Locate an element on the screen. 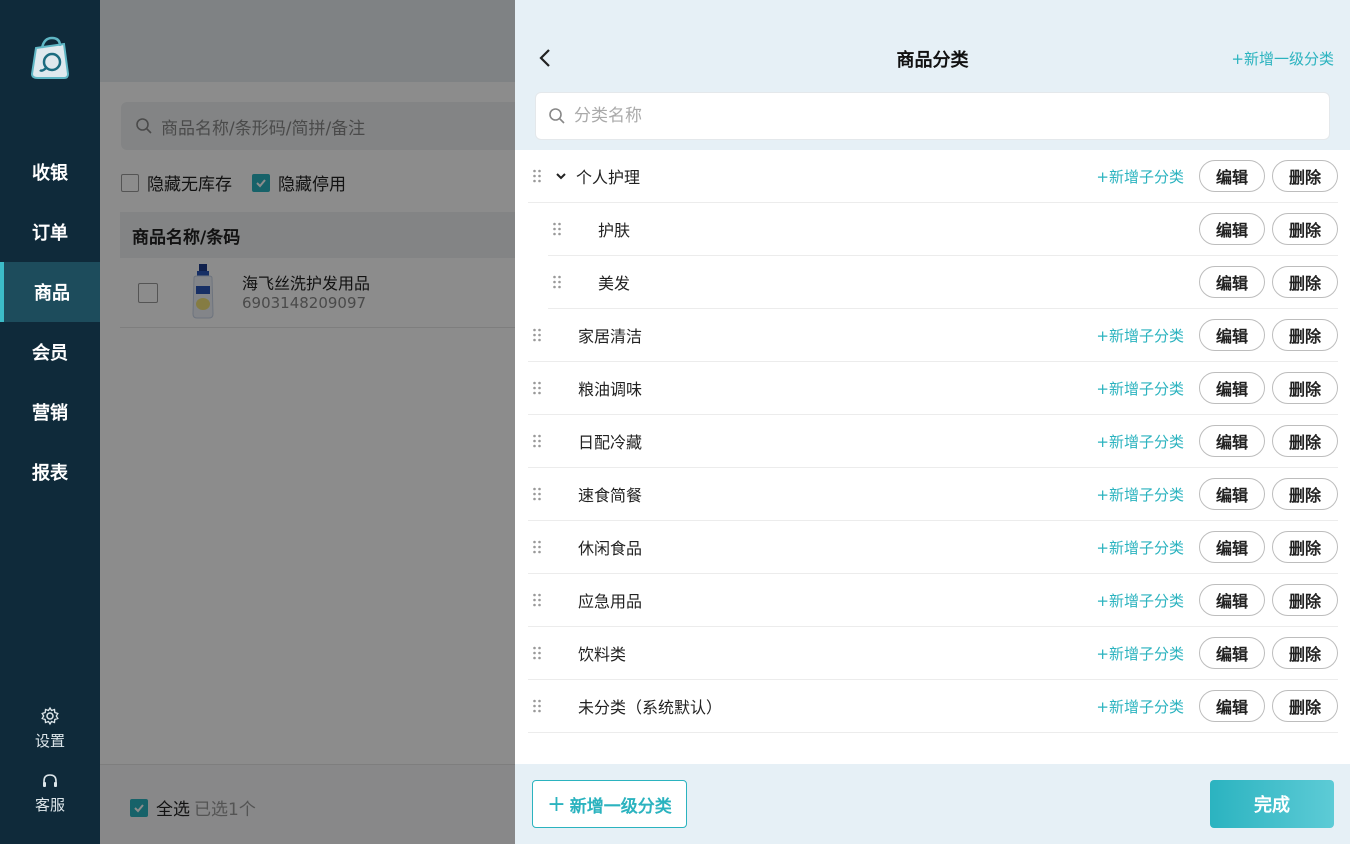 This screenshot has width=1350, height=844. panel-footer: + 新增一级分类 完成 is located at coordinates (932, 804).